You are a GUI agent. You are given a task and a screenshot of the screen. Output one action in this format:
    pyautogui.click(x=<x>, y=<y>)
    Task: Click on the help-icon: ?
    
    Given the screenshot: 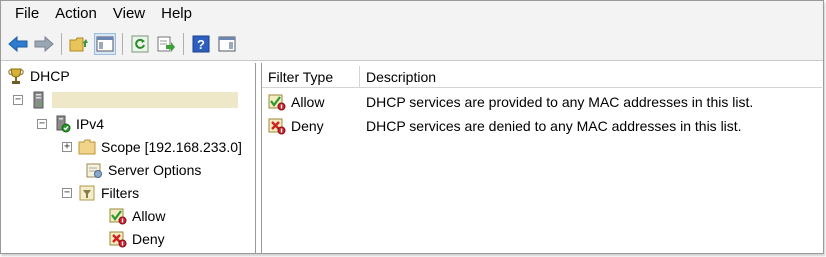 What is the action you would take?
    pyautogui.click(x=201, y=44)
    